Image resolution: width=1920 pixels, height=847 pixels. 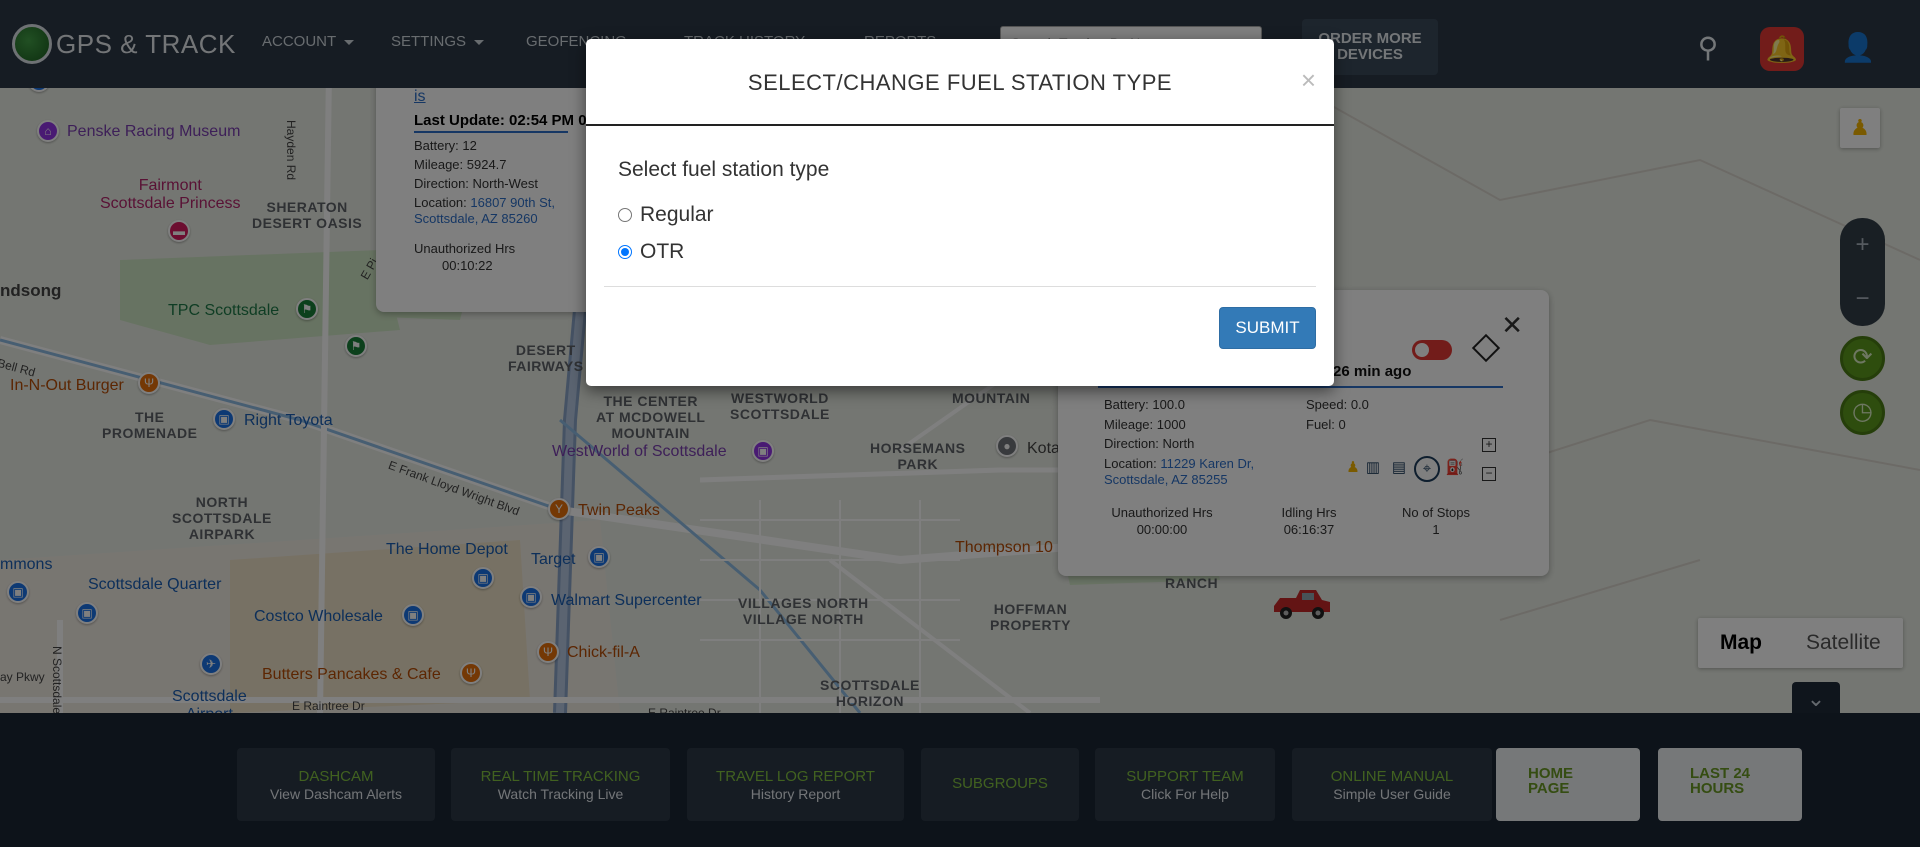 What do you see at coordinates (960, 286) in the screenshot?
I see `modal-footer-divider` at bounding box center [960, 286].